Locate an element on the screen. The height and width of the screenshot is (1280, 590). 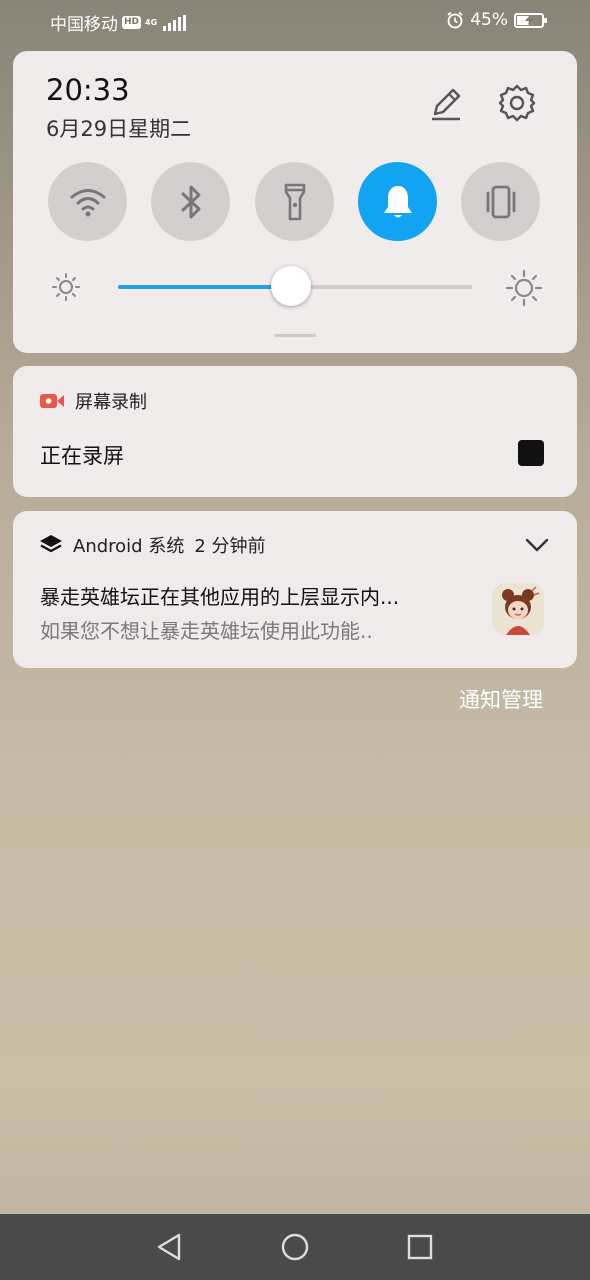
manage-notifications-button: 通知管理 is located at coordinates (501, 699).